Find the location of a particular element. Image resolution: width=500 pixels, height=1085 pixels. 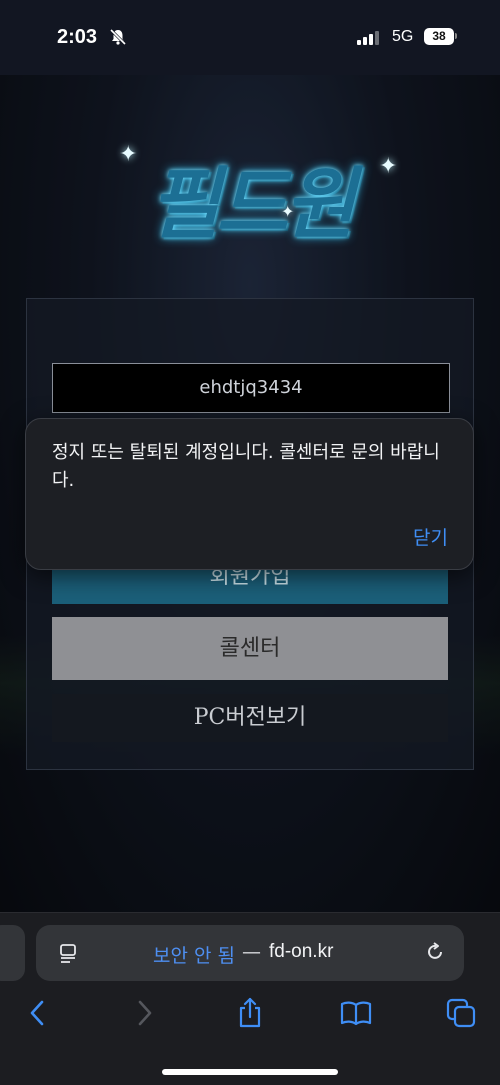

chevron-right-icon is located at coordinates (145, 1013).